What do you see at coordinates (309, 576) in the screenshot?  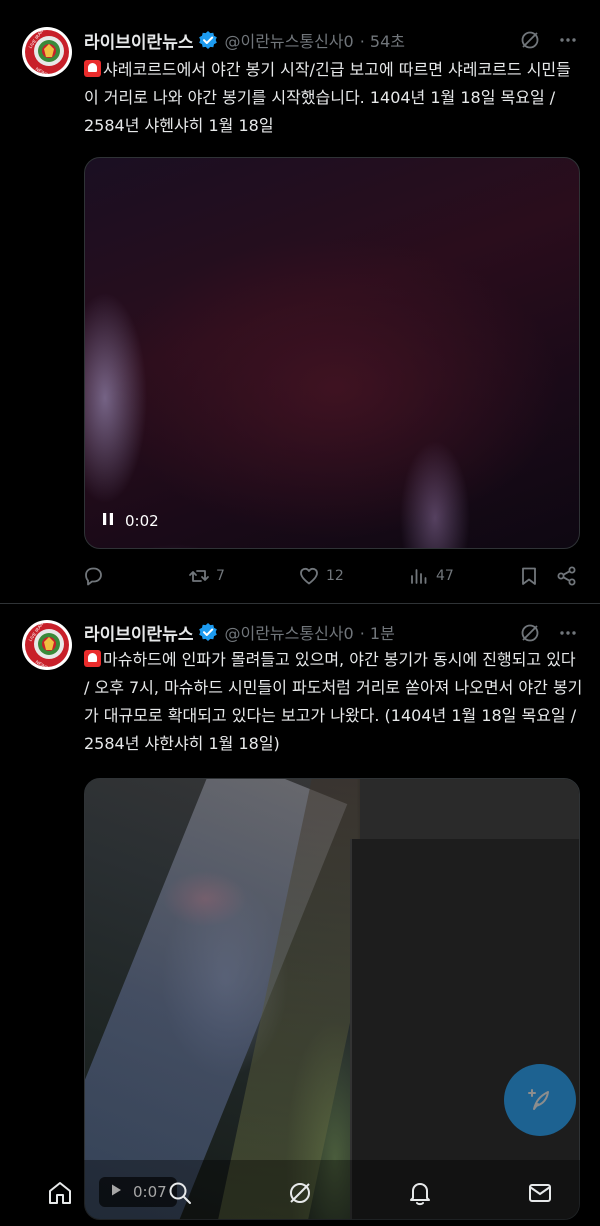 I see `like-icon` at bounding box center [309, 576].